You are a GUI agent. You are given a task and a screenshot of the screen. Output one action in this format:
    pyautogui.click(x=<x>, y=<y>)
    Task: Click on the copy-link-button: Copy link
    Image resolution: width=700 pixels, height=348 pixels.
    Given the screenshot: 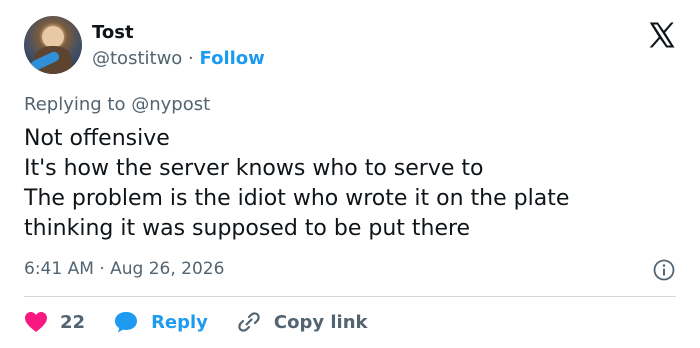 What is the action you would take?
    pyautogui.click(x=302, y=322)
    